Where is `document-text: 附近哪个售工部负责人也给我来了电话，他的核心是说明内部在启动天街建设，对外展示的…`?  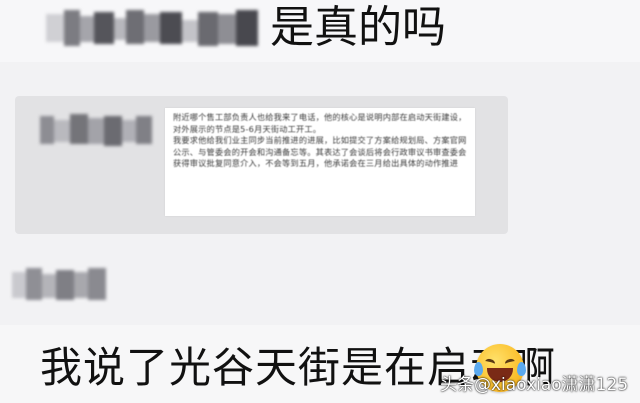
document-text: 附近哪个售工部负责人也给我来了电话，他的核心是说明内部在启动天街建设，对外展示的… is located at coordinates (320, 140).